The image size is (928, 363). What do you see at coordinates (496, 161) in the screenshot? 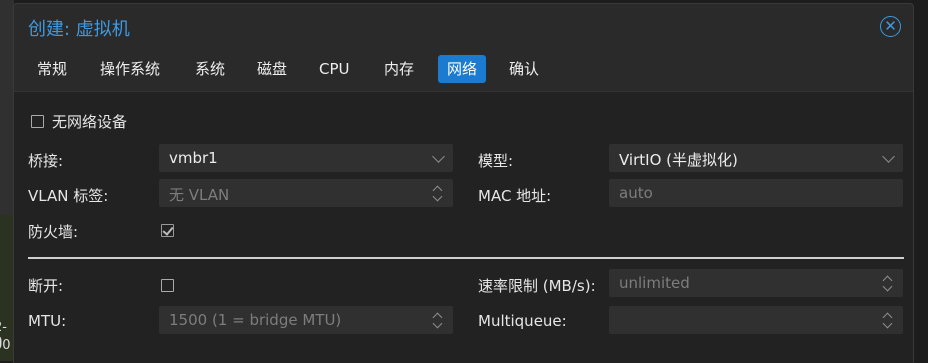
I see `model-label: 模型:` at bounding box center [496, 161].